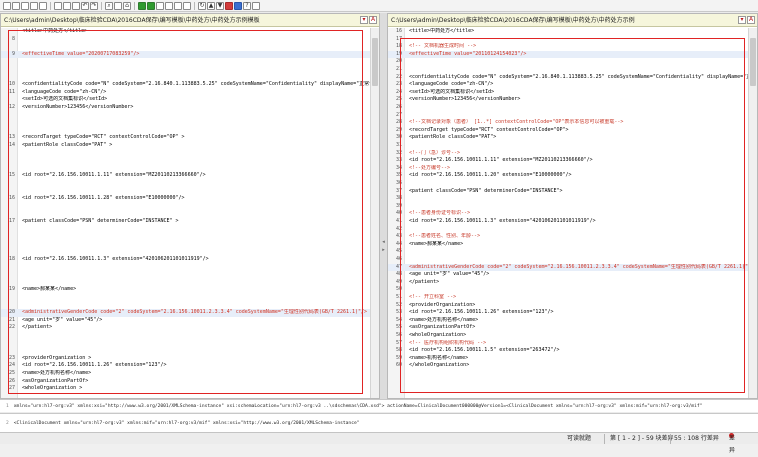  What do you see at coordinates (247, 5) in the screenshot?
I see `help-icon: ?` at bounding box center [247, 5].